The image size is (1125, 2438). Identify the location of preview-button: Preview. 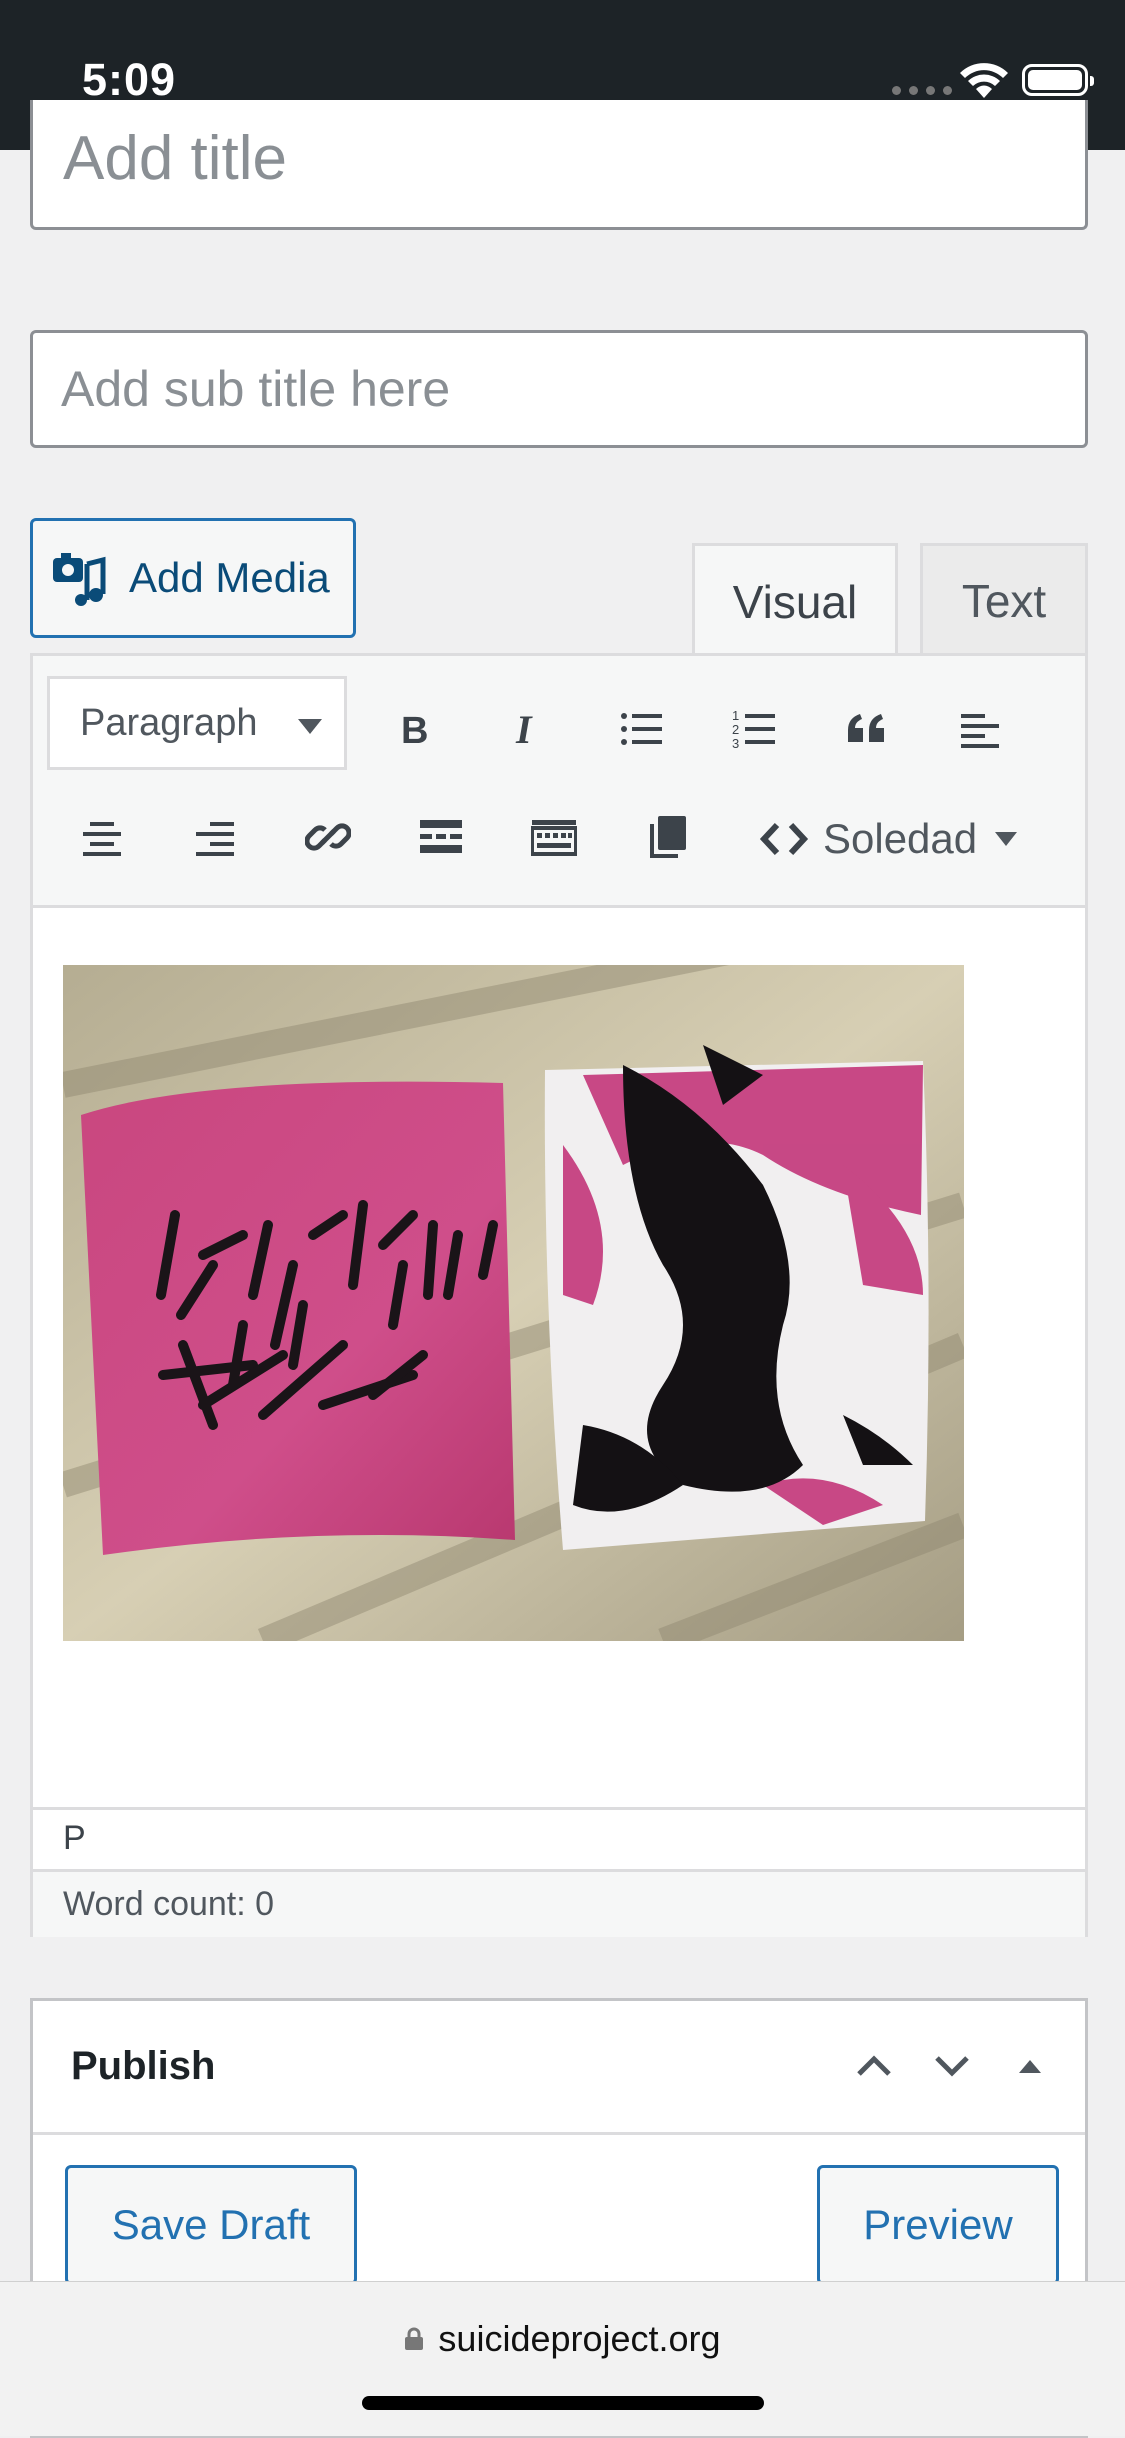
(938, 2225).